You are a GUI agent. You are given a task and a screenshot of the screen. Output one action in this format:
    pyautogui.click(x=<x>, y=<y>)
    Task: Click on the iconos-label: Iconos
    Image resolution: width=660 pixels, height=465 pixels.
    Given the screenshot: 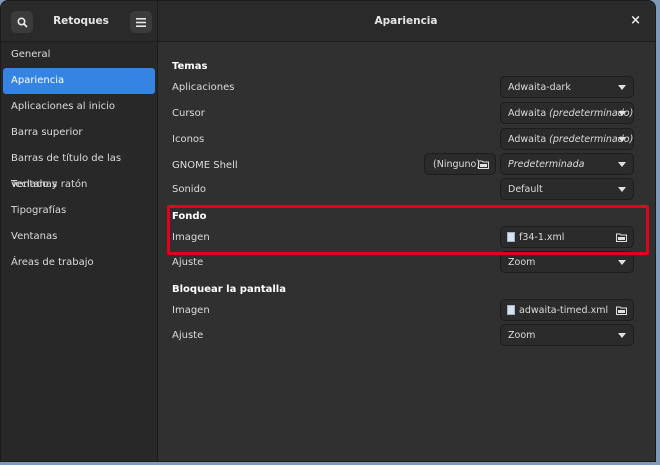 What is the action you would take?
    pyautogui.click(x=188, y=139)
    